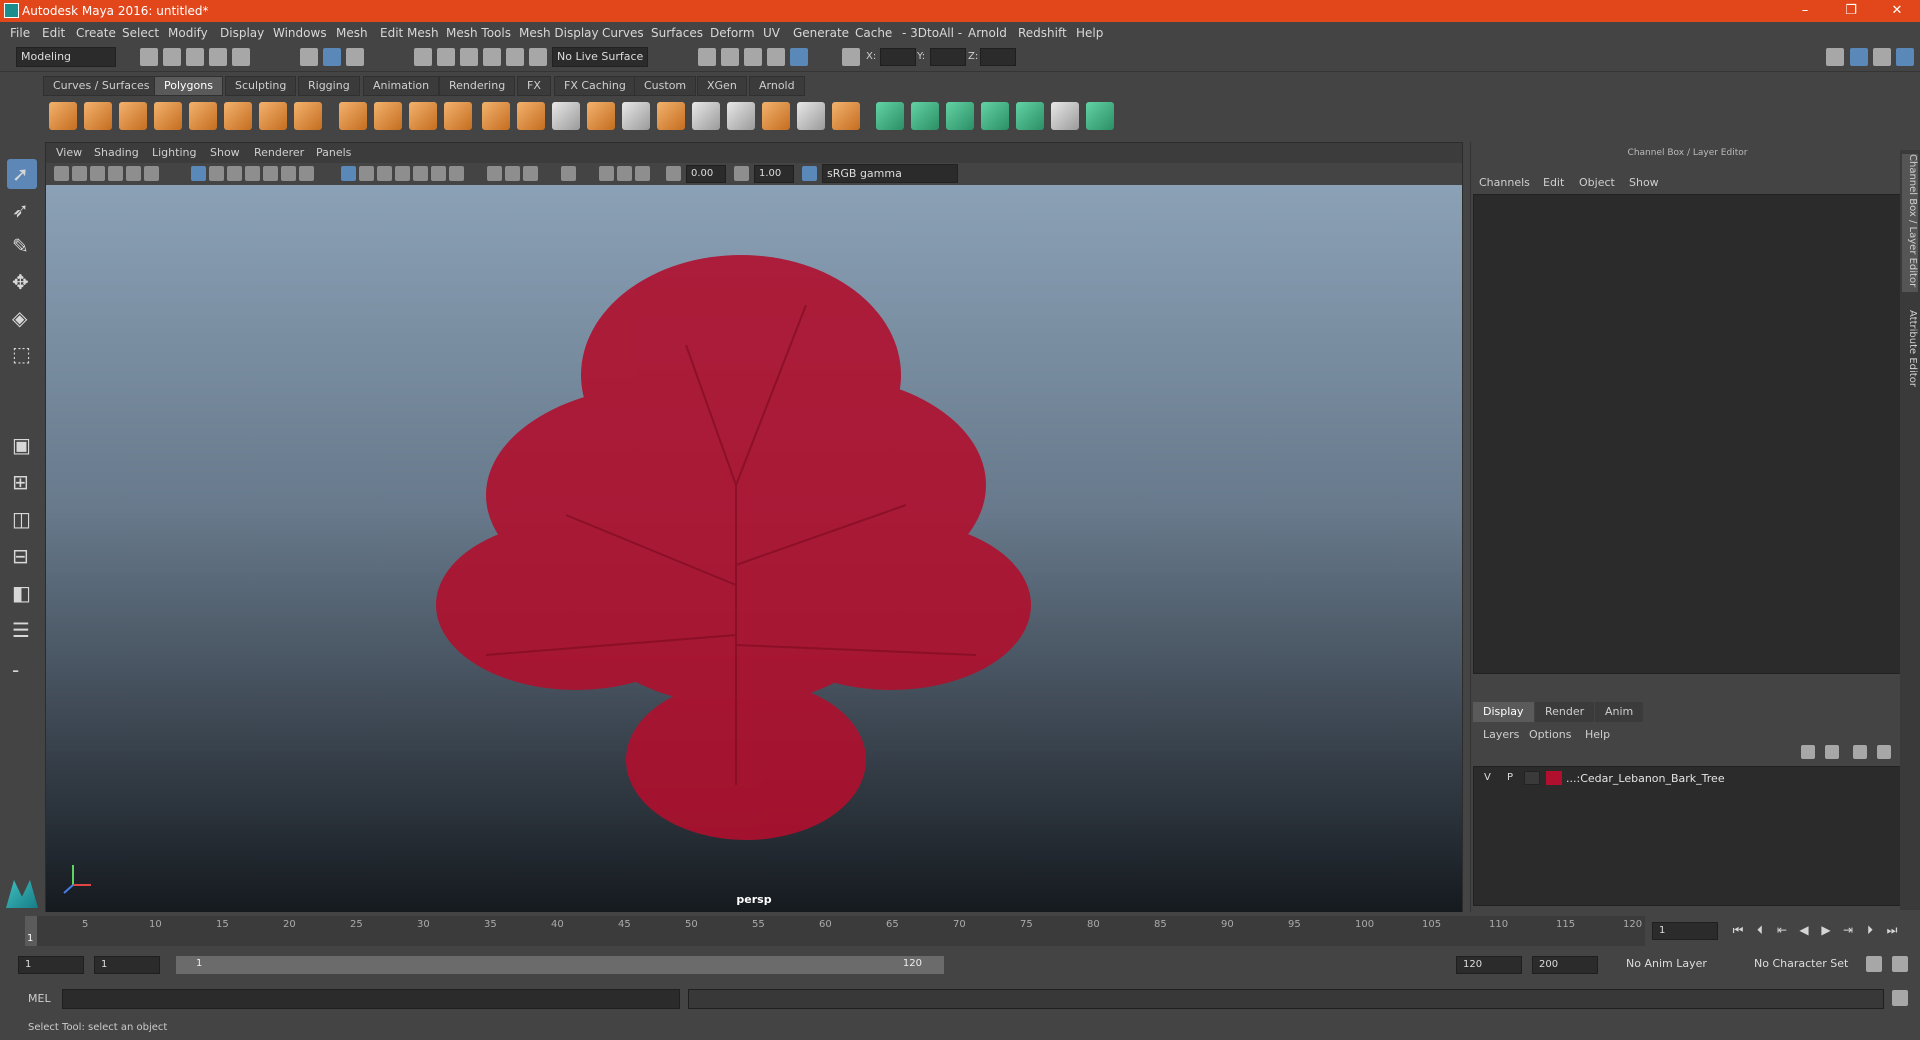 The image size is (1920, 1040). I want to click on menu-deform: Deform, so click(732, 33).